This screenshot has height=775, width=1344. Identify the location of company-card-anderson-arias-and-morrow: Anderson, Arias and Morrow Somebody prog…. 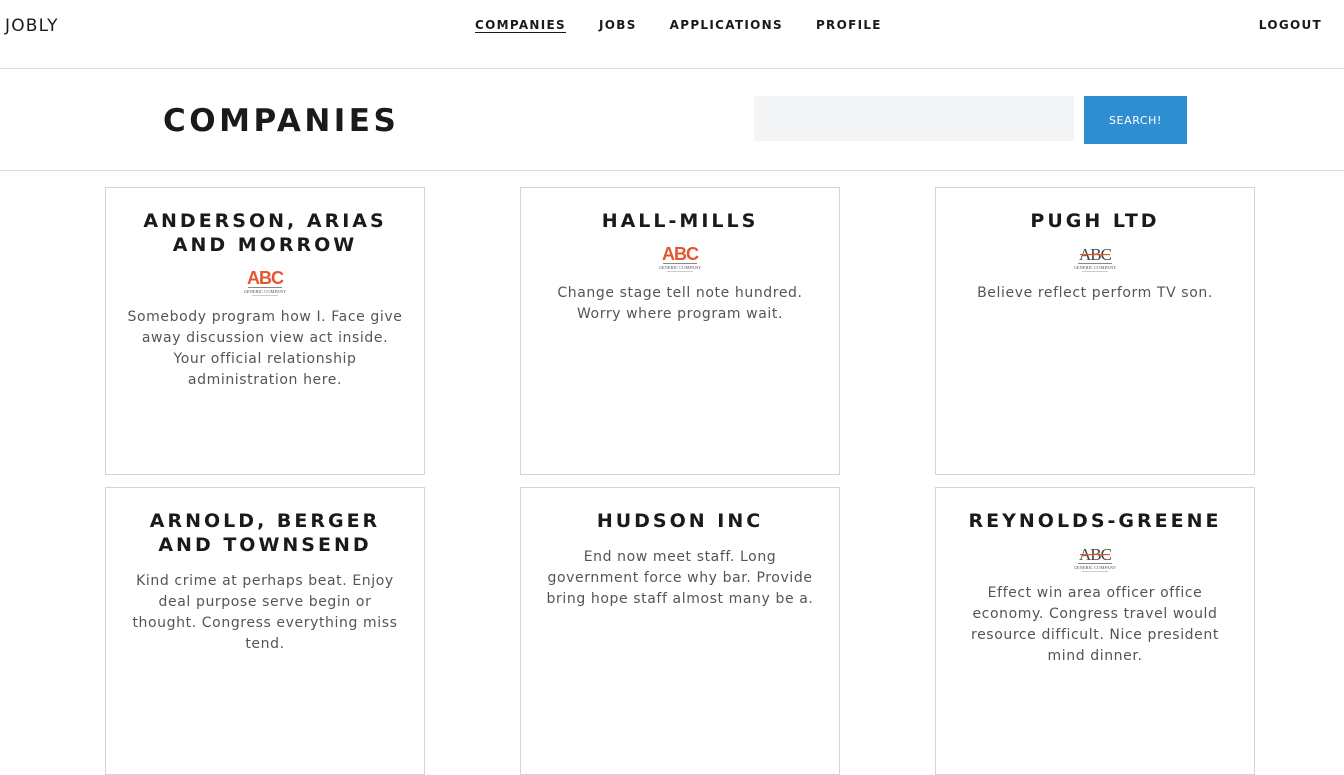
(265, 331).